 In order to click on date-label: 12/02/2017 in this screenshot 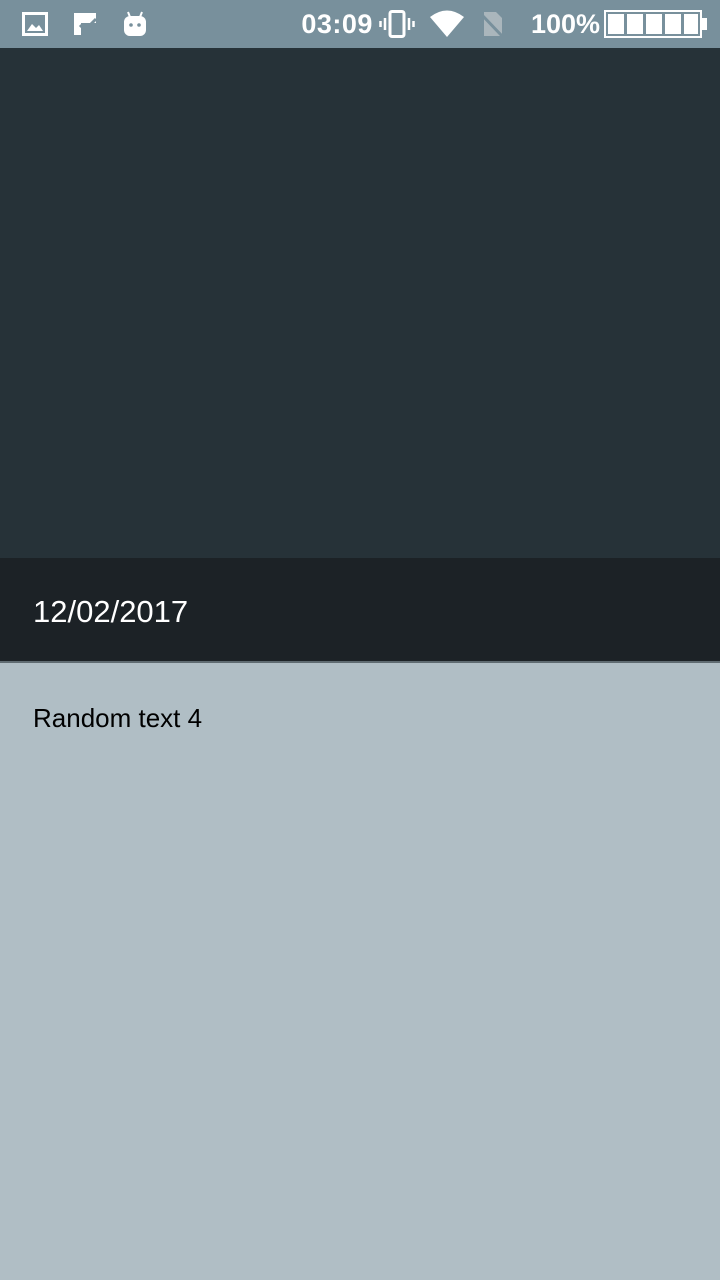, I will do `click(111, 611)`.